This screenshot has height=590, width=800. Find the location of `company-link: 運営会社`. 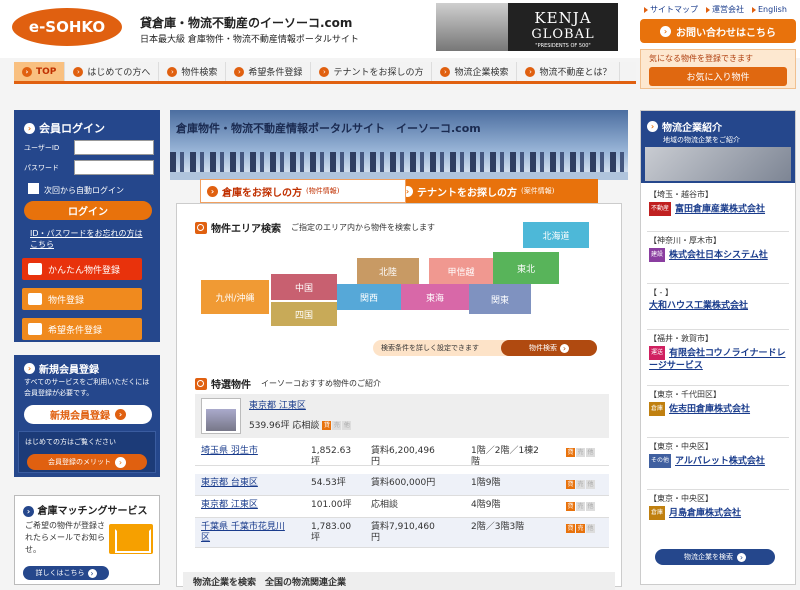

company-link: 運営会社 is located at coordinates (725, 9).